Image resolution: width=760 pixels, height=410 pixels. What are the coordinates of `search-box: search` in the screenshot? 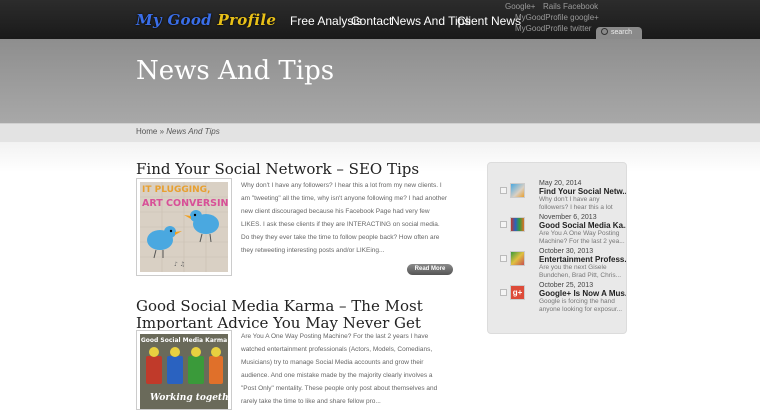 It's located at (619, 33).